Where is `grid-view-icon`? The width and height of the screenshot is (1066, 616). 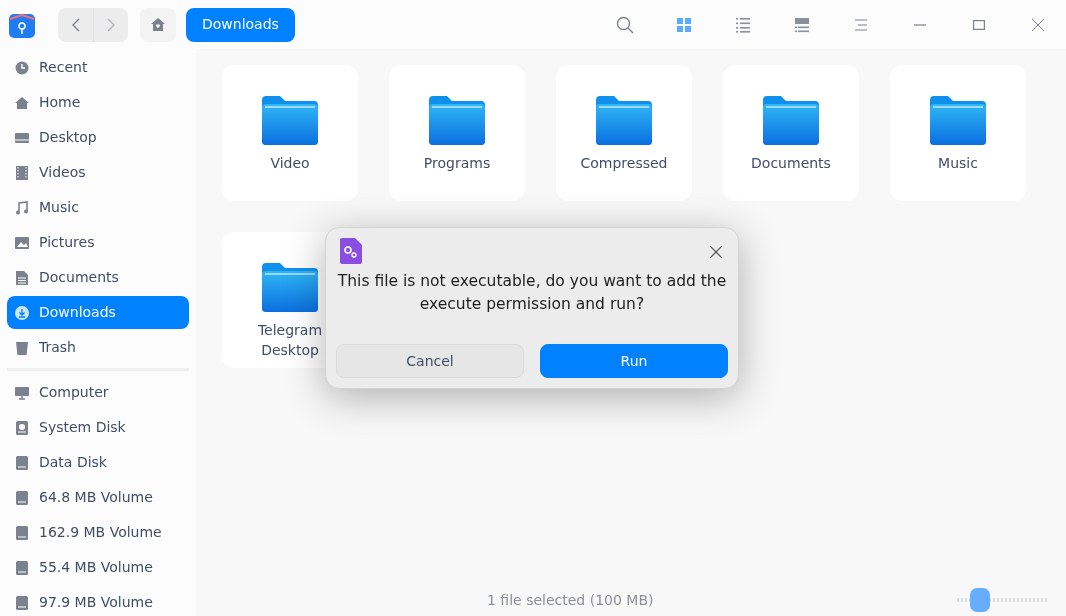 grid-view-icon is located at coordinates (684, 24).